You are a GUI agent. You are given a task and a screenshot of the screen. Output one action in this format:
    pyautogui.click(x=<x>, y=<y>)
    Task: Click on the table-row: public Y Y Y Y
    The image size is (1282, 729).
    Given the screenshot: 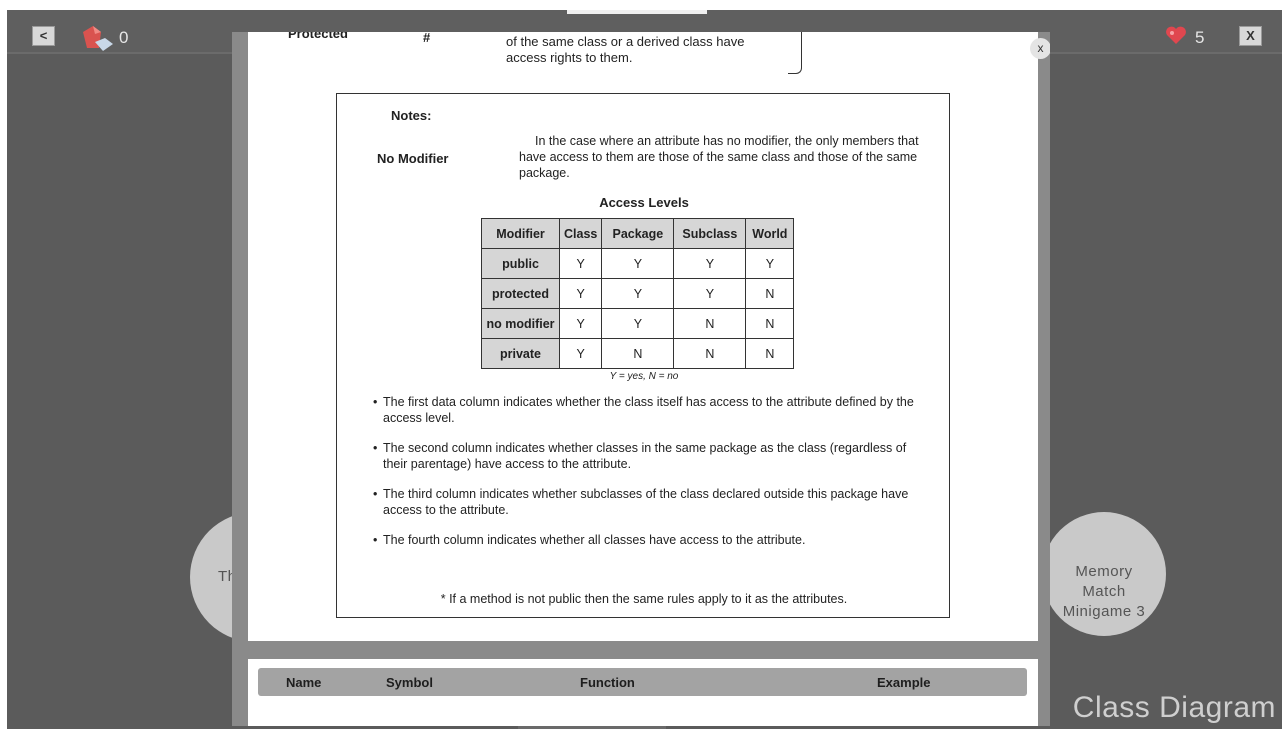 What is the action you would take?
    pyautogui.click(x=638, y=263)
    